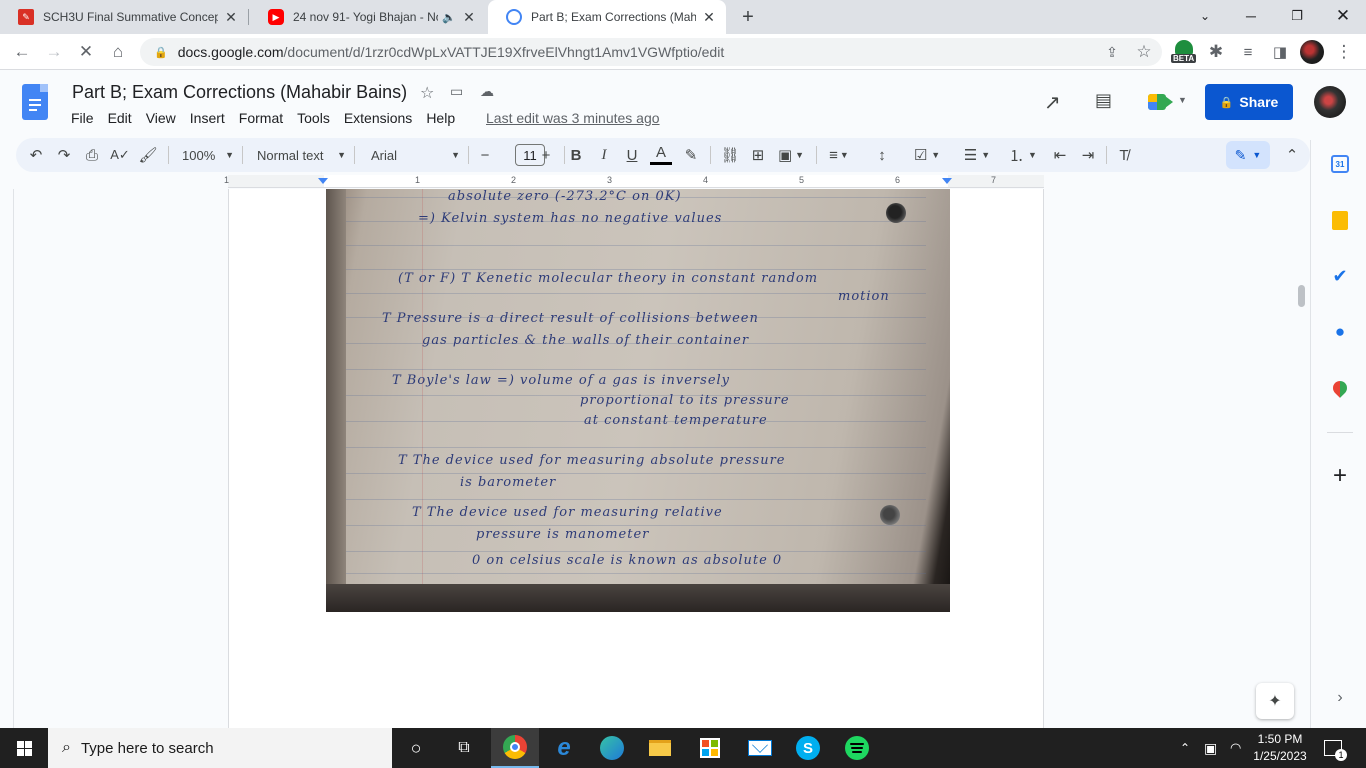 This screenshot has width=1366, height=768. I want to click on menu-view: View, so click(161, 118).